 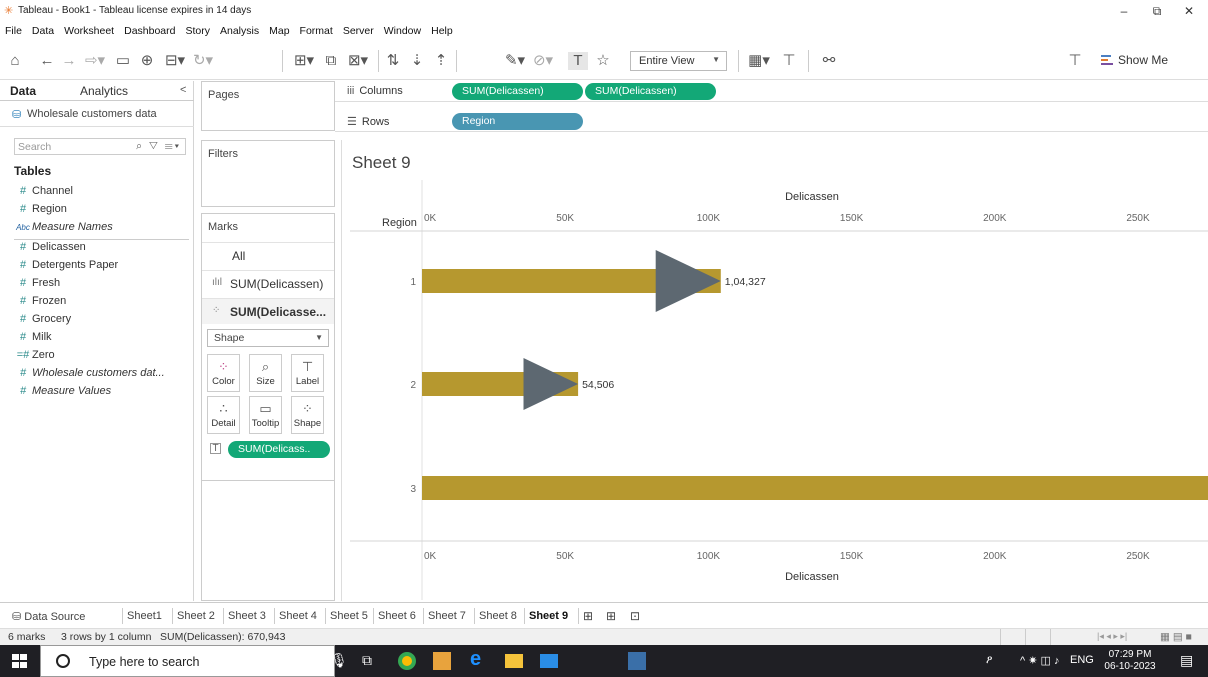 I want to click on mail-icon, so click(x=549, y=661).